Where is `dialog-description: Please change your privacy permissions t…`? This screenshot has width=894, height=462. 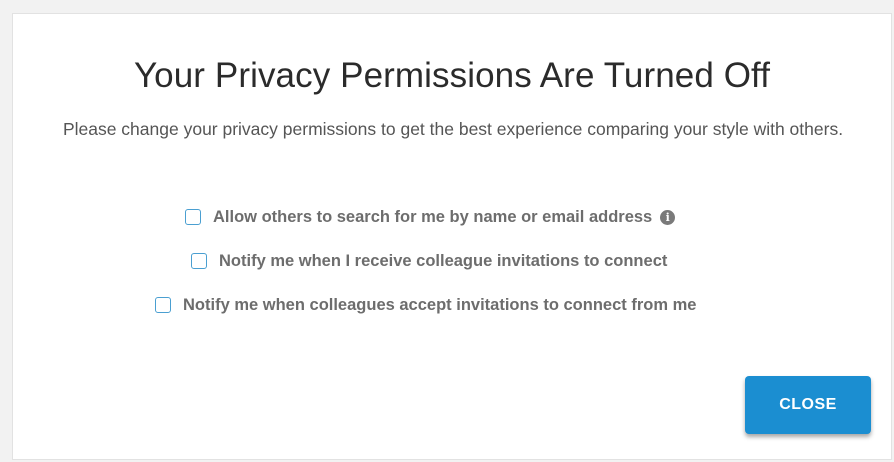 dialog-description: Please change your privacy permissions t… is located at coordinates (453, 129).